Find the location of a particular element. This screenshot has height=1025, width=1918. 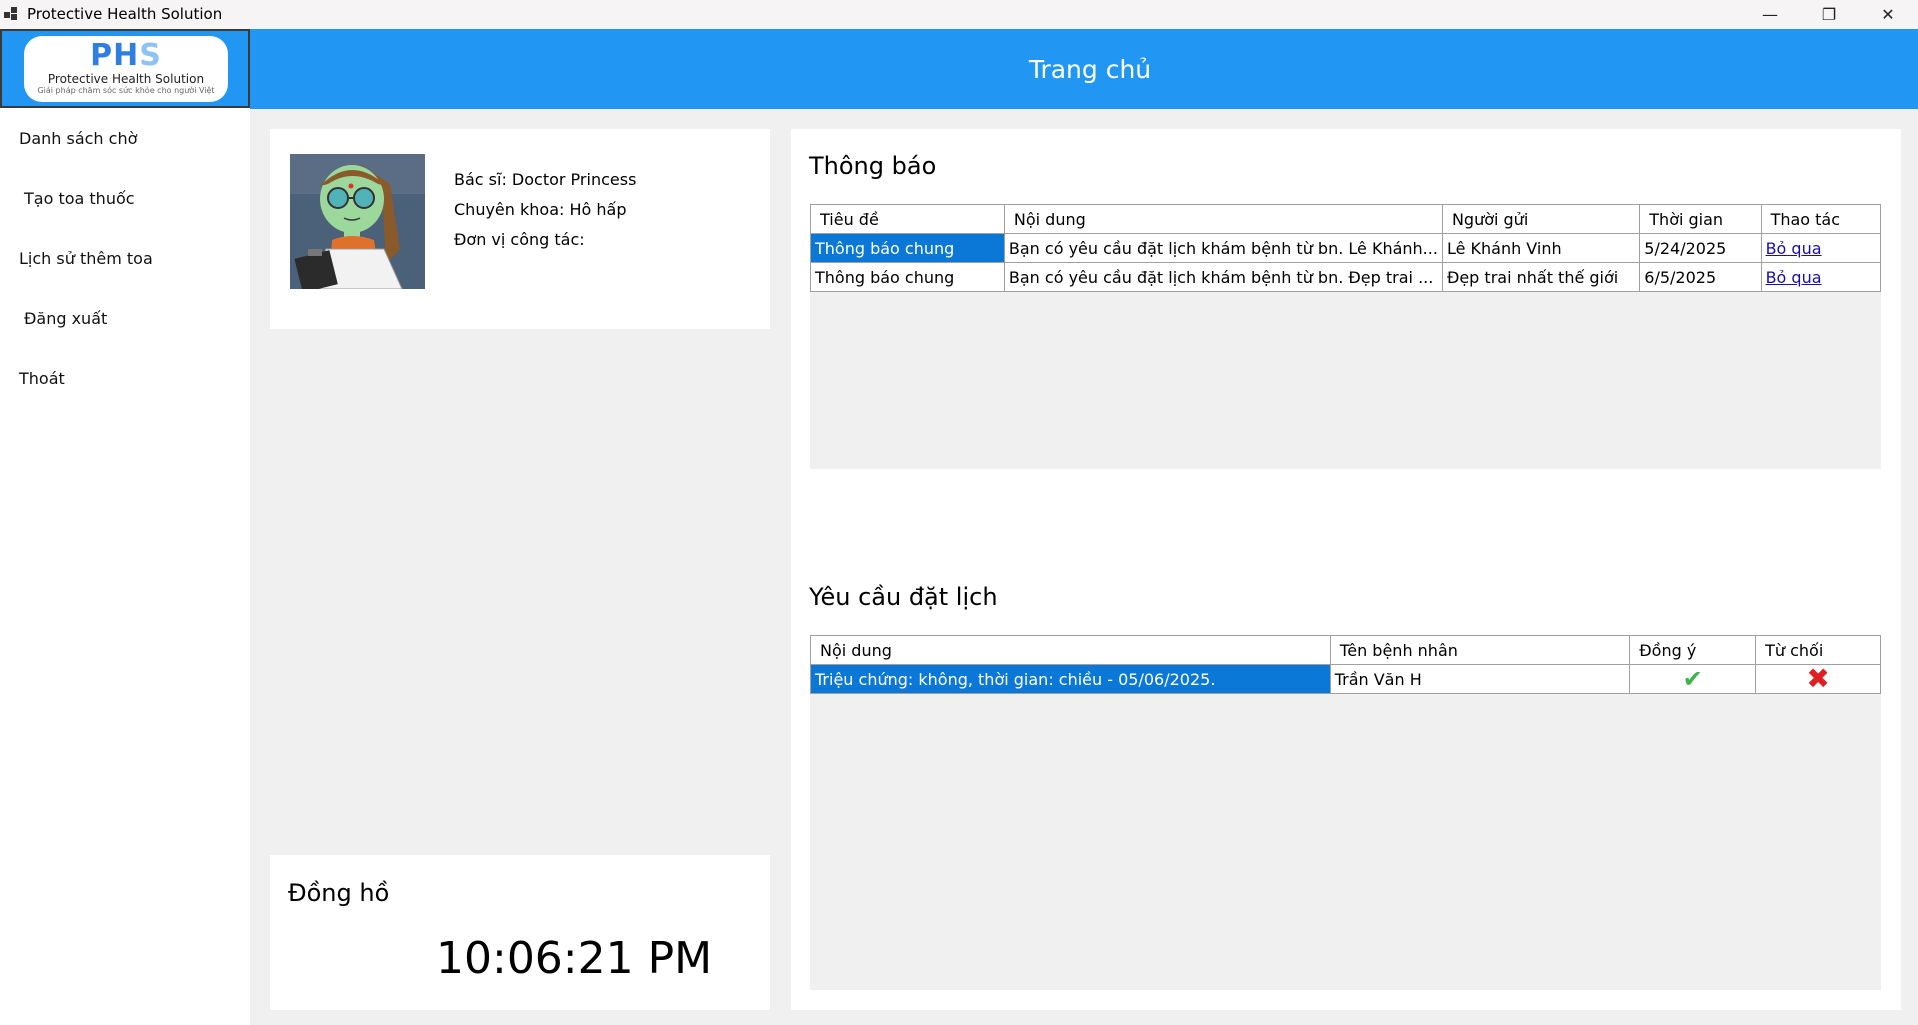

appointments-header-row: Nội dung Tên bệnh nhân Đồng ý Từ chối is located at coordinates (1345, 650).